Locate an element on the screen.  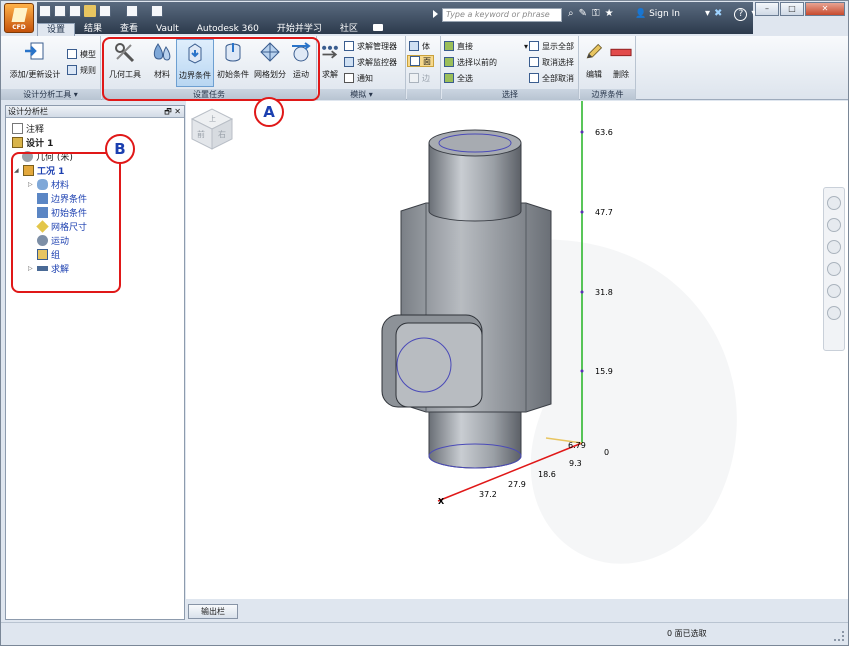
select-surface-button: 面 is located at coordinates (420, 61).